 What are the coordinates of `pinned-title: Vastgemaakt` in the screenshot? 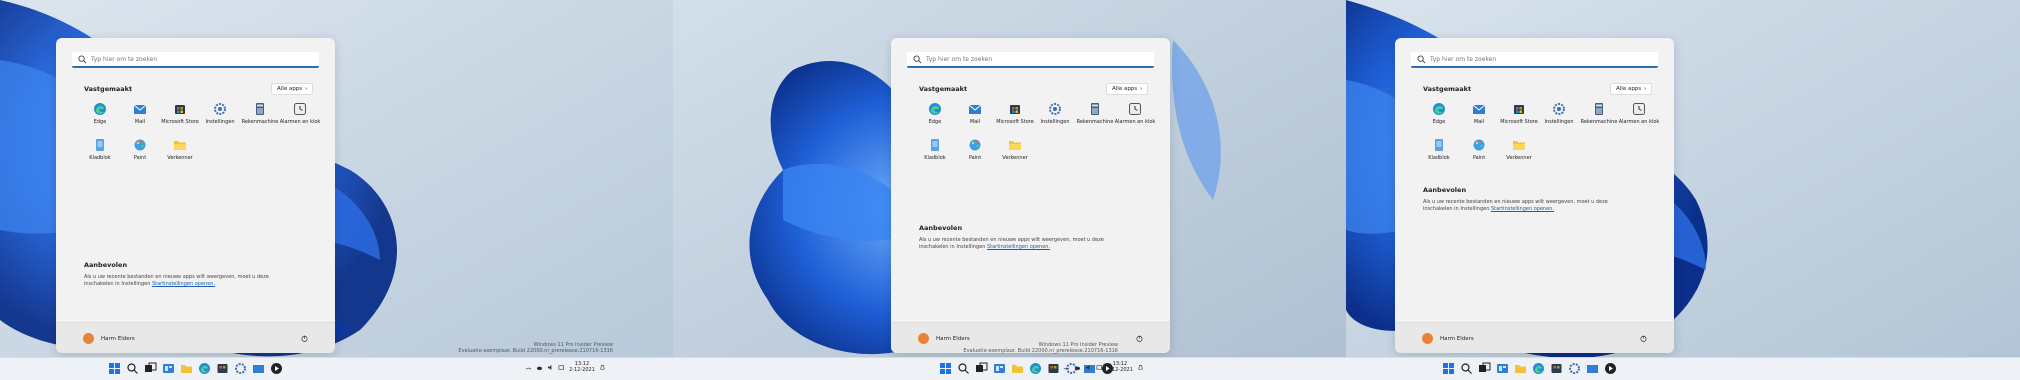 It's located at (108, 89).